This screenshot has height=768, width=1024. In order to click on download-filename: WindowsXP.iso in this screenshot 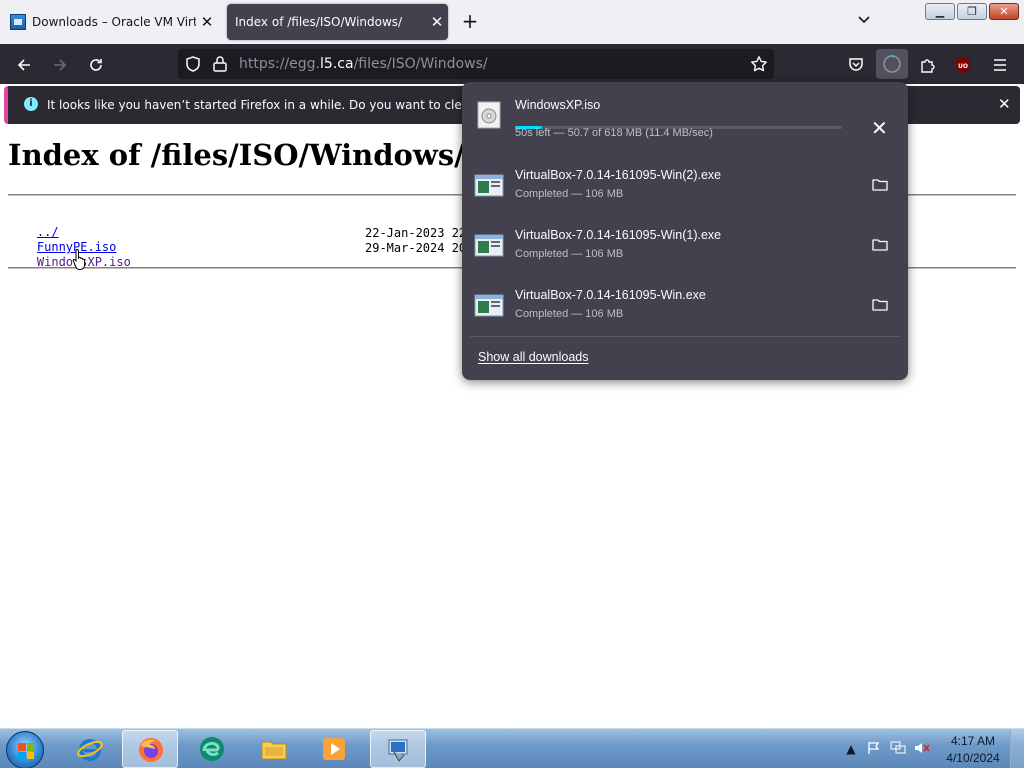, I will do `click(558, 105)`.